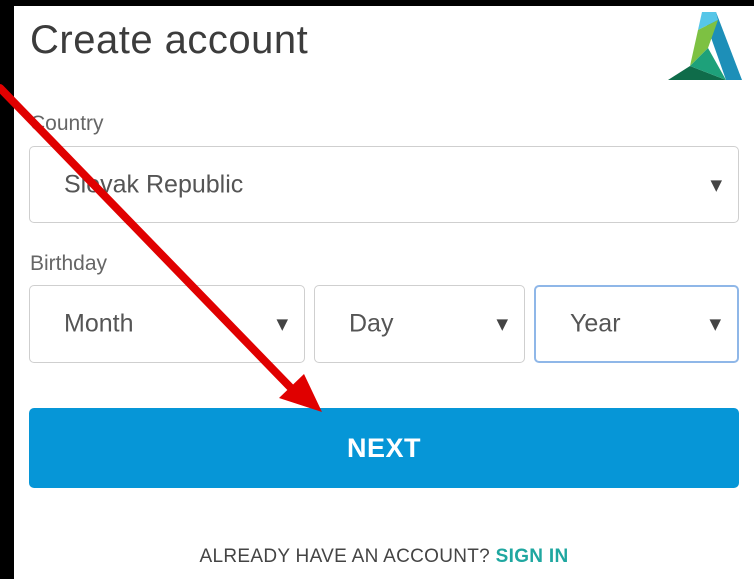  Describe the element at coordinates (169, 40) in the screenshot. I see `page-title: Create account` at that location.